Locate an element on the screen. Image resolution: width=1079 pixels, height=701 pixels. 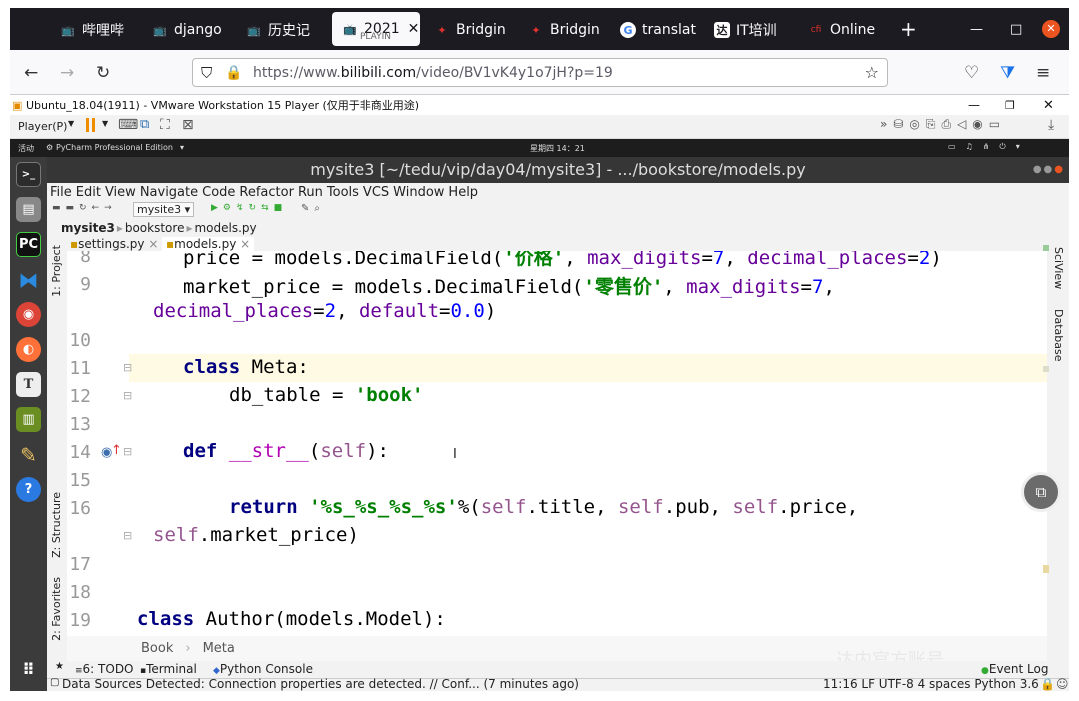
vm-restore-icon: ❐ is located at coordinates (1010, 105).